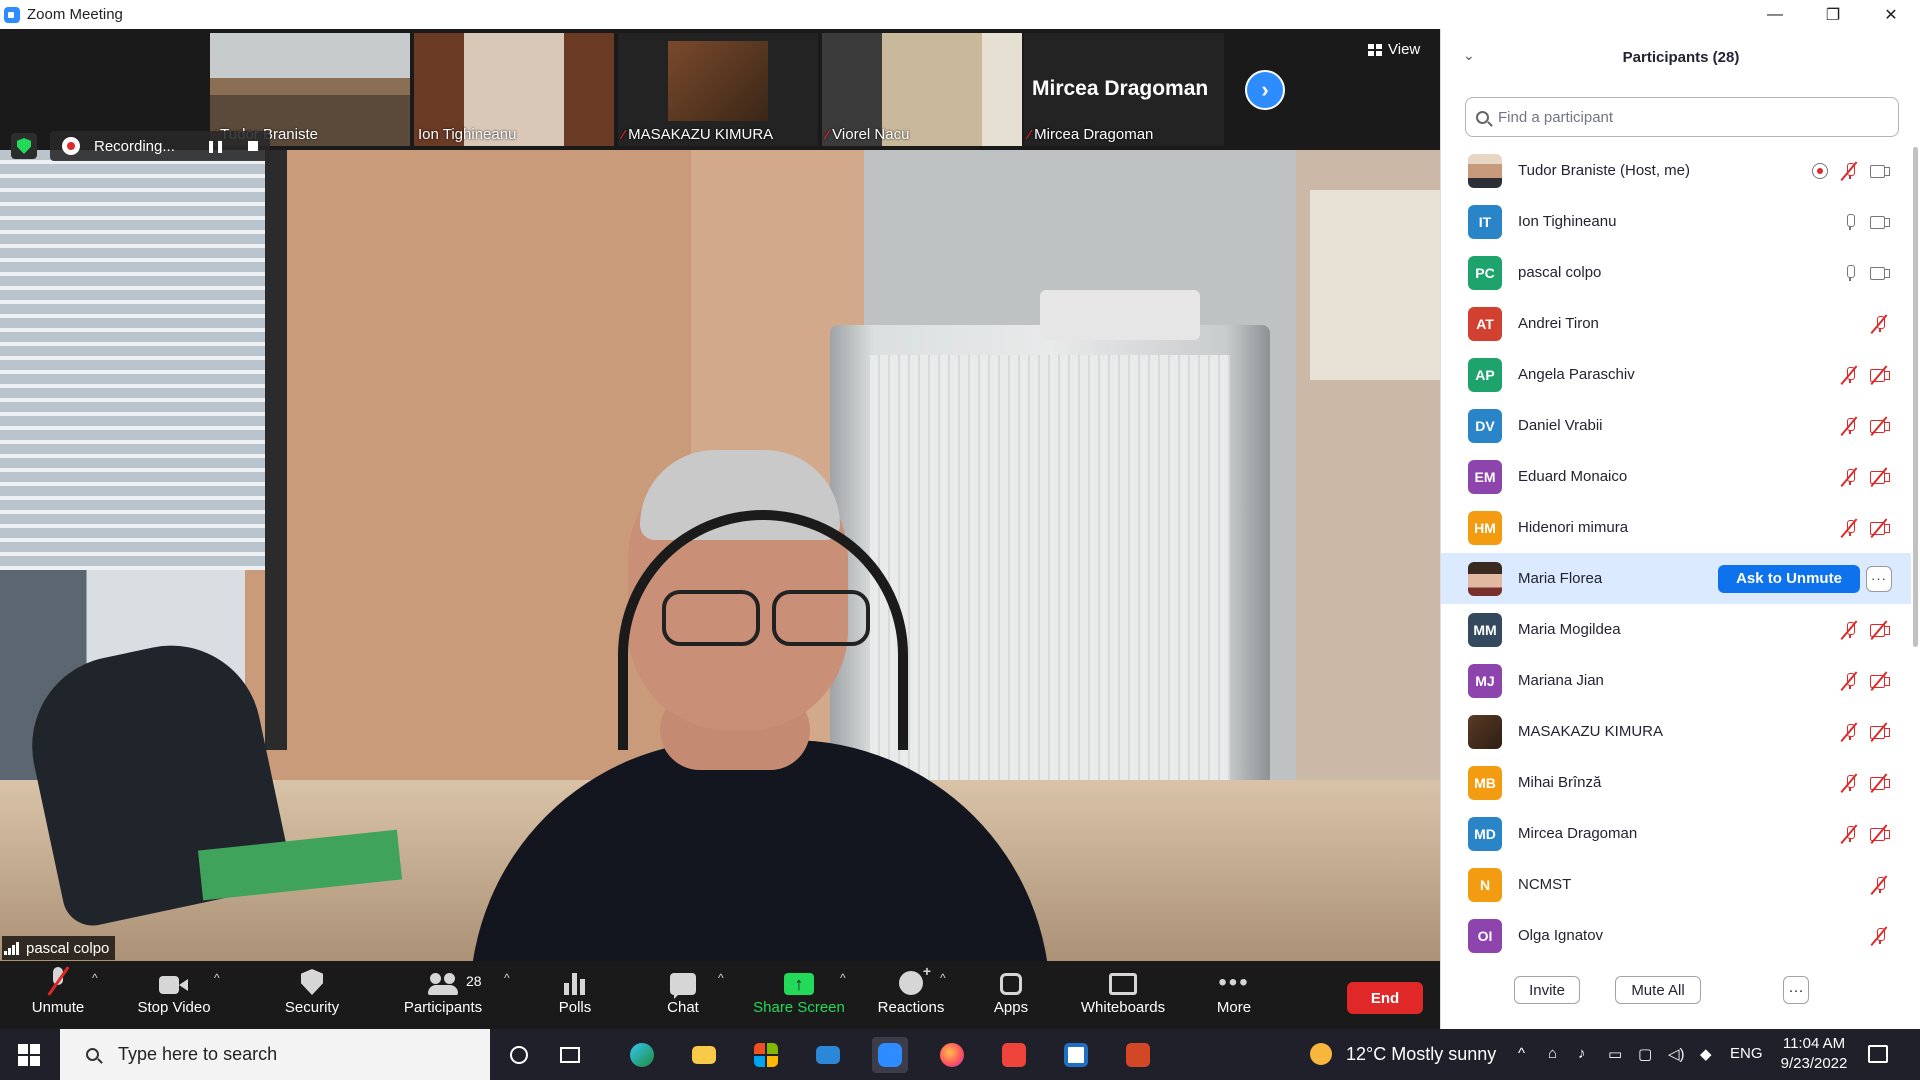 Image resolution: width=1920 pixels, height=1080 pixels. What do you see at coordinates (1688, 117) in the screenshot?
I see `participant-search-input` at bounding box center [1688, 117].